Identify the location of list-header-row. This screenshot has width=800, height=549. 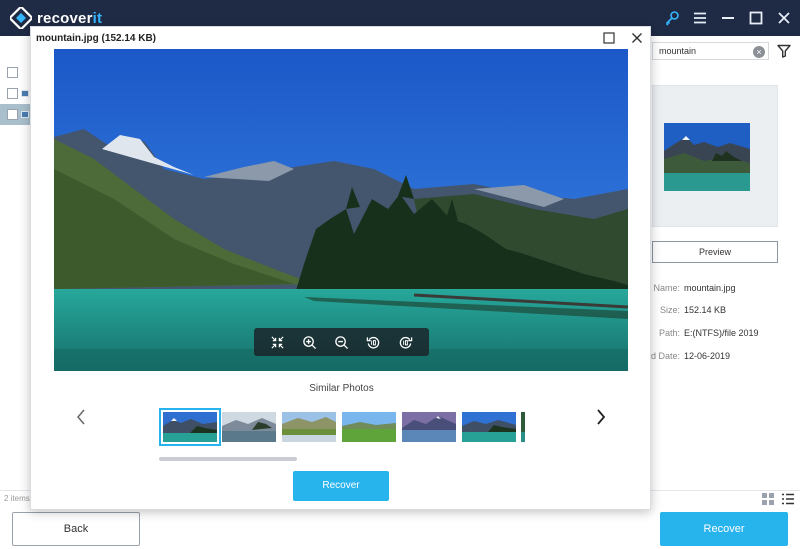
(15, 72).